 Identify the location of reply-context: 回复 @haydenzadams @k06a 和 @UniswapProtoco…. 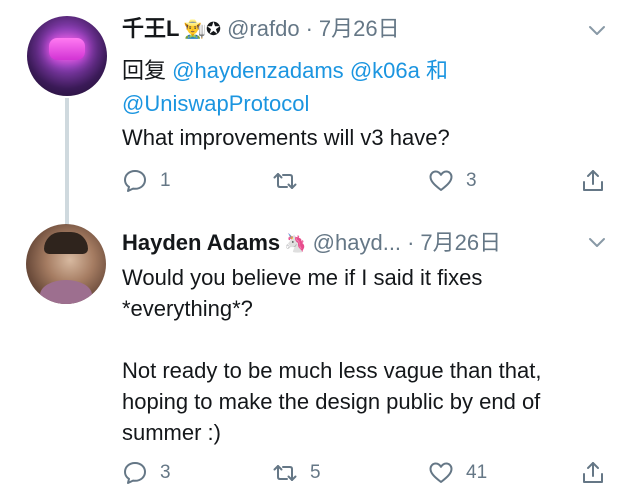
(359, 87).